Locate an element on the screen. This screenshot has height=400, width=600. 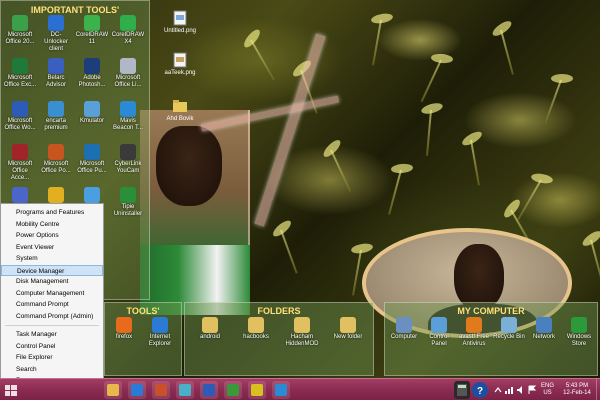
menu-item-system: System is located at coordinates (52, 259).